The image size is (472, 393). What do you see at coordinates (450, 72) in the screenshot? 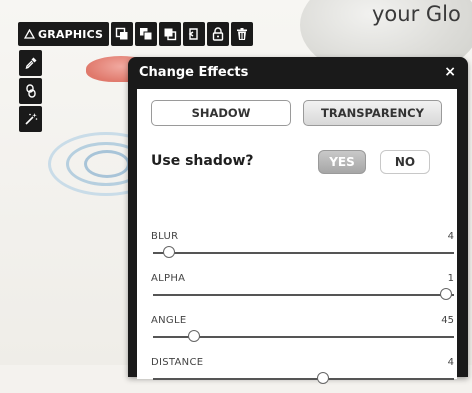
I see `close-icon: ×` at bounding box center [450, 72].